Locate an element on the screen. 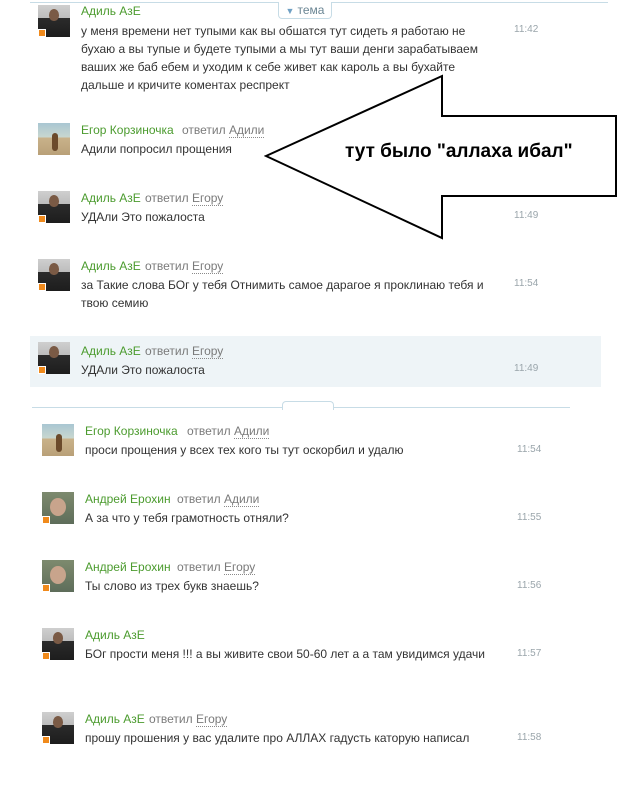 The image size is (636, 790). message-text: Ты слово из трех букв знаешь? is located at coordinates (172, 586).